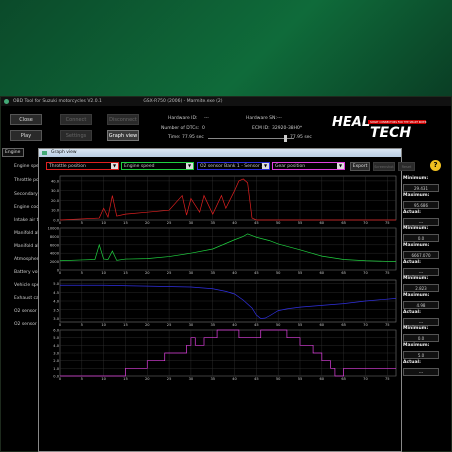 The image size is (452, 452). I want to click on x-tick-label: 5, so click(82, 378).